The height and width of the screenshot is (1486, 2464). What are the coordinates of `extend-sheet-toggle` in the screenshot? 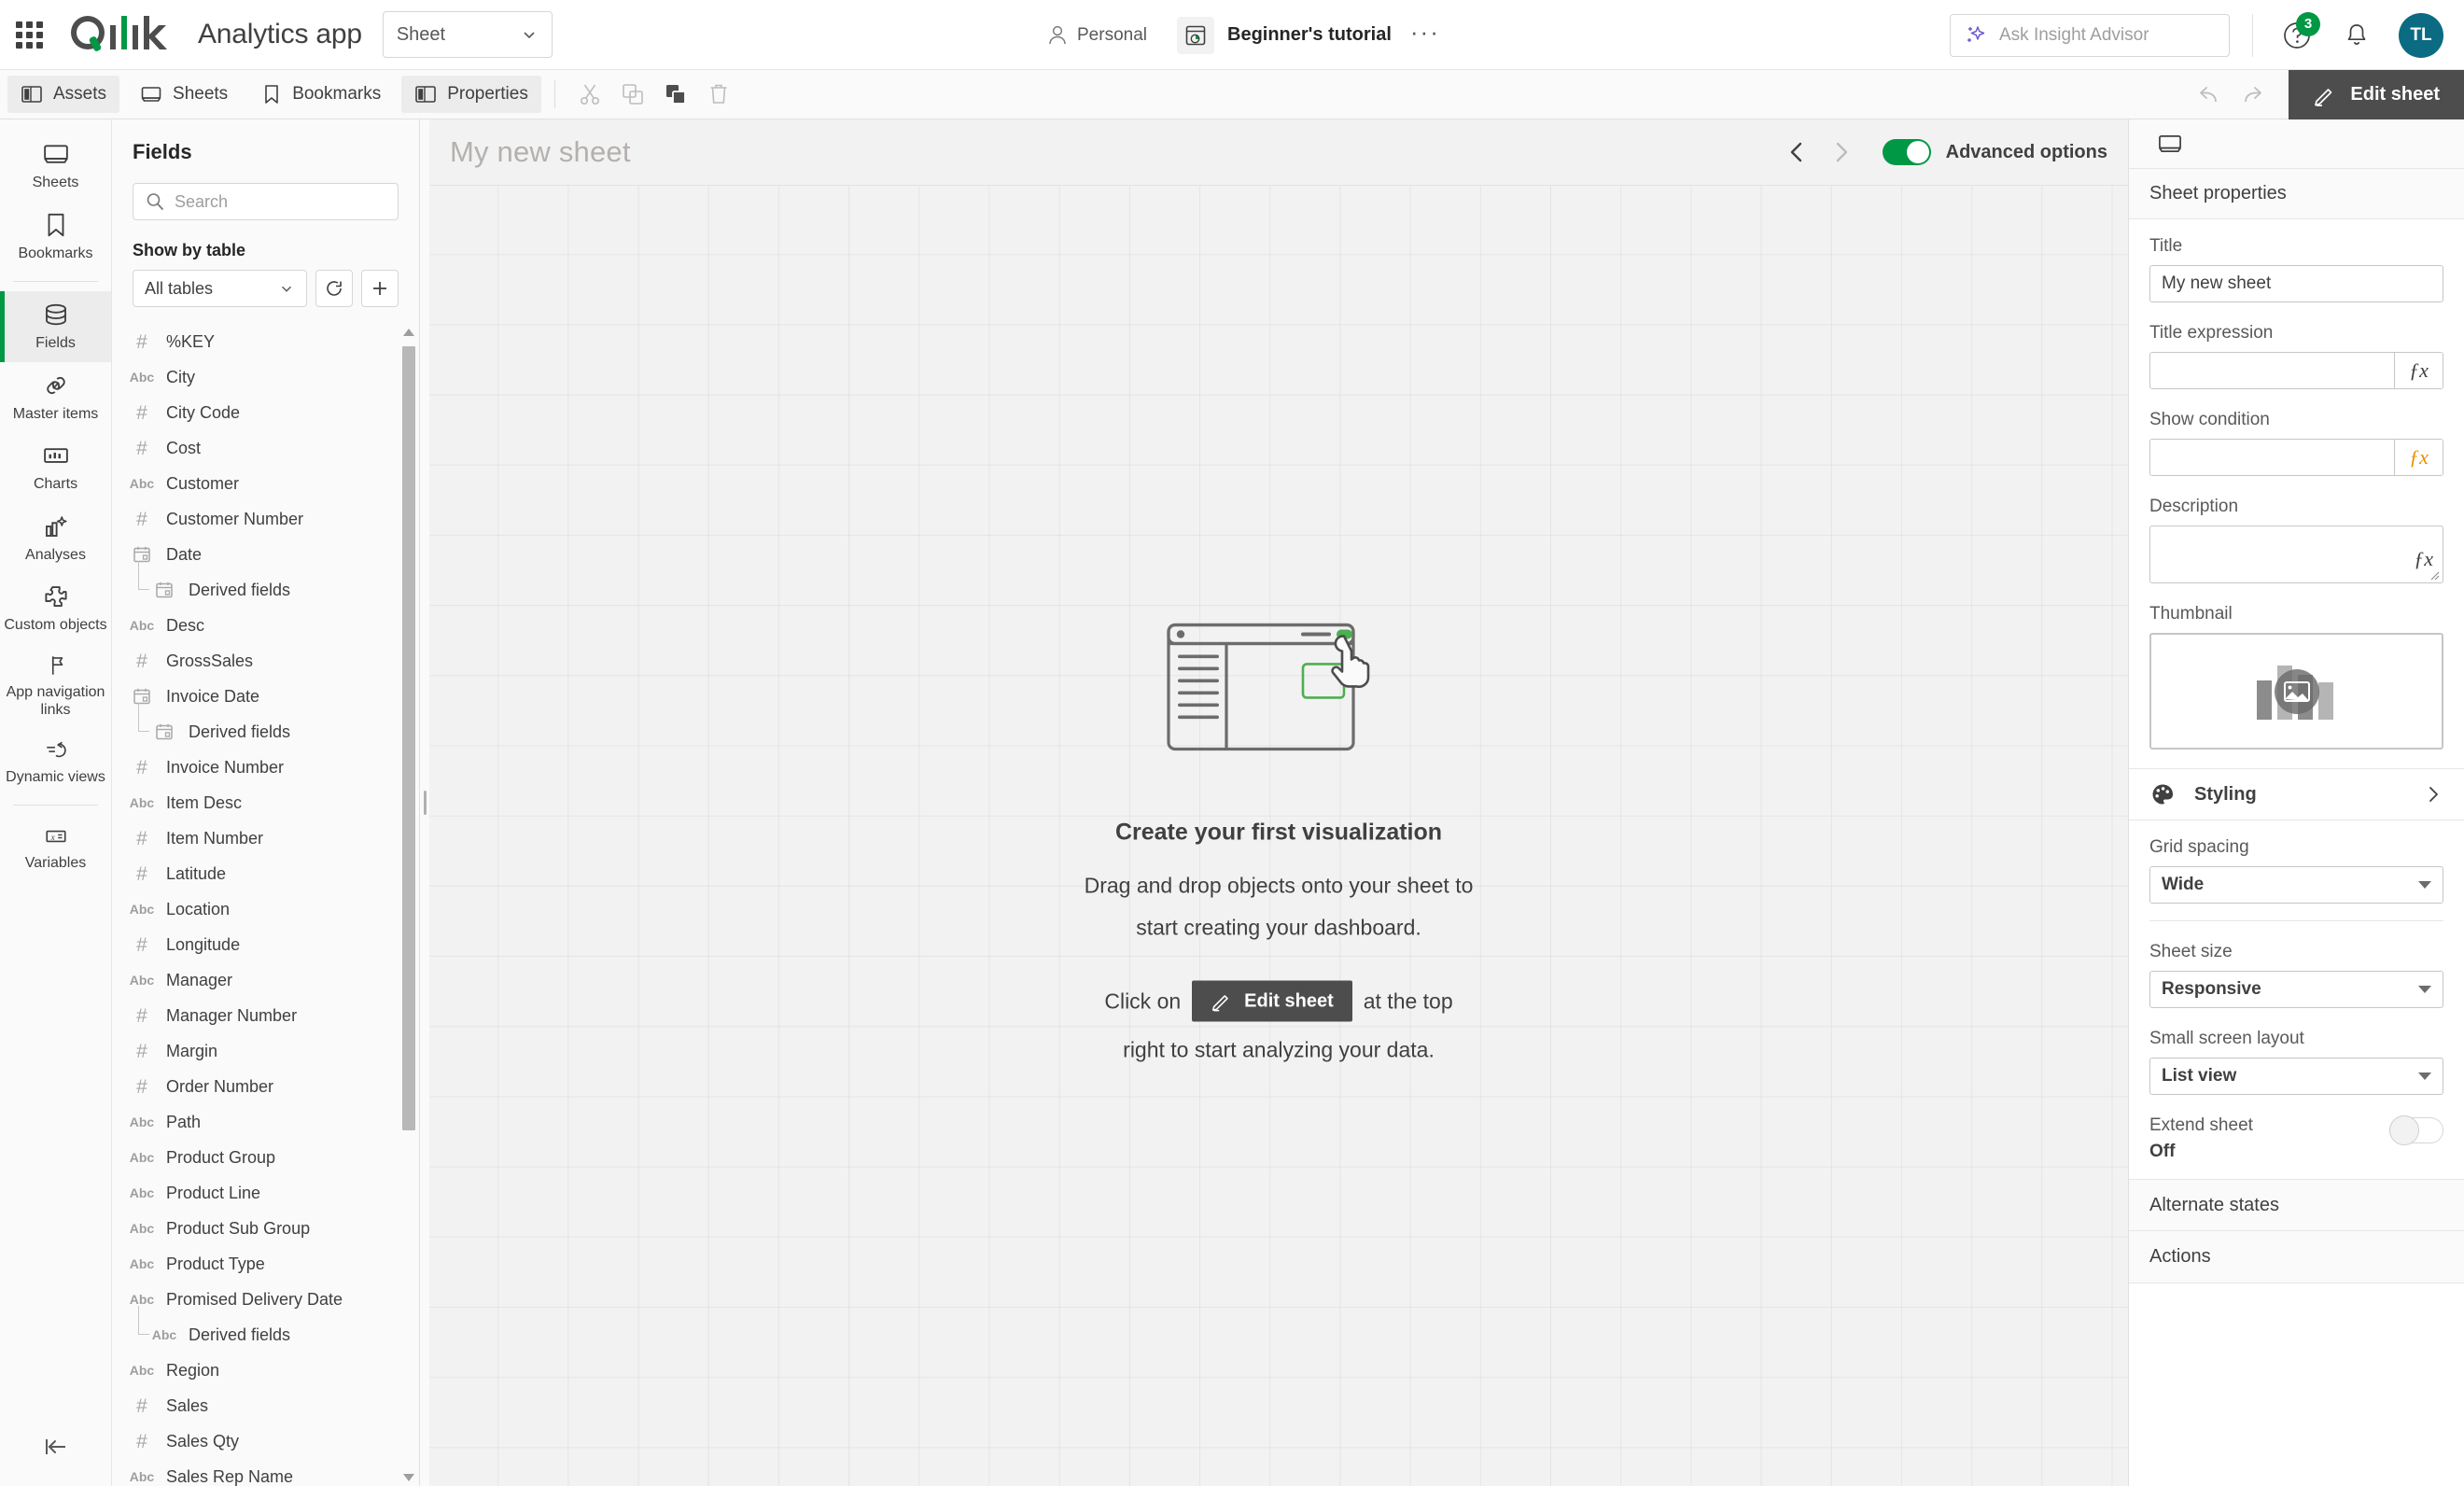 It's located at (2416, 1130).